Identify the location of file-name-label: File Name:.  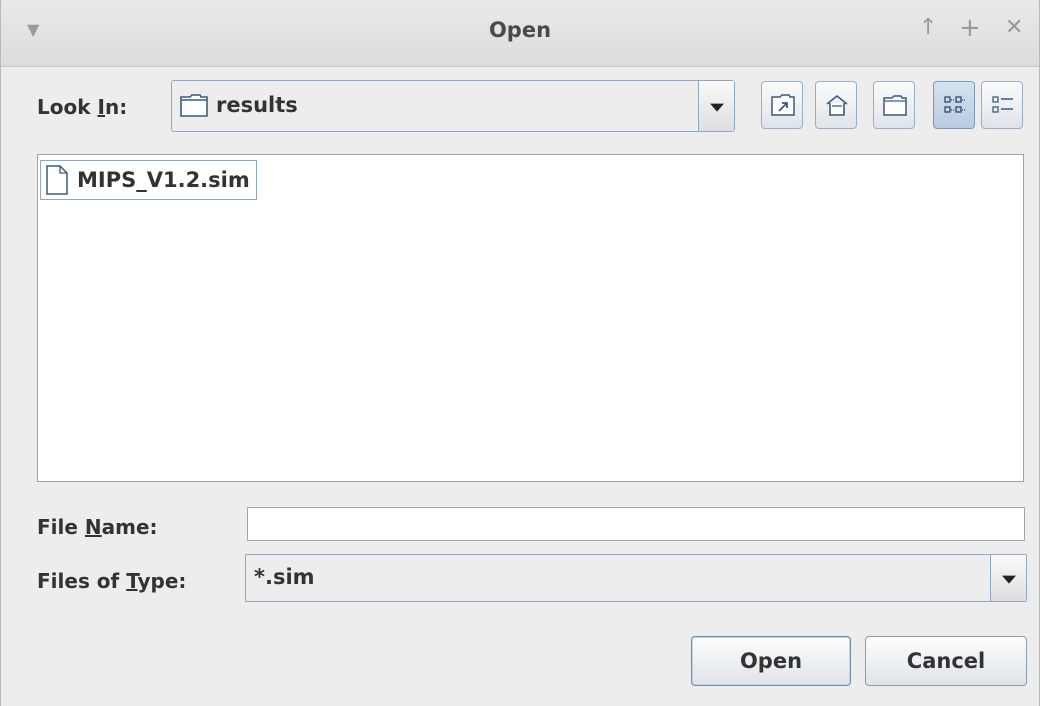
(97, 527).